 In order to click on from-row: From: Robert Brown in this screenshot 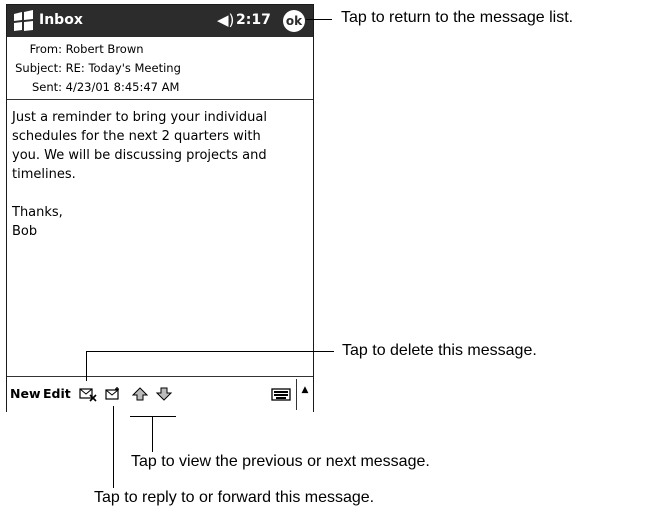, I will do `click(160, 49)`.